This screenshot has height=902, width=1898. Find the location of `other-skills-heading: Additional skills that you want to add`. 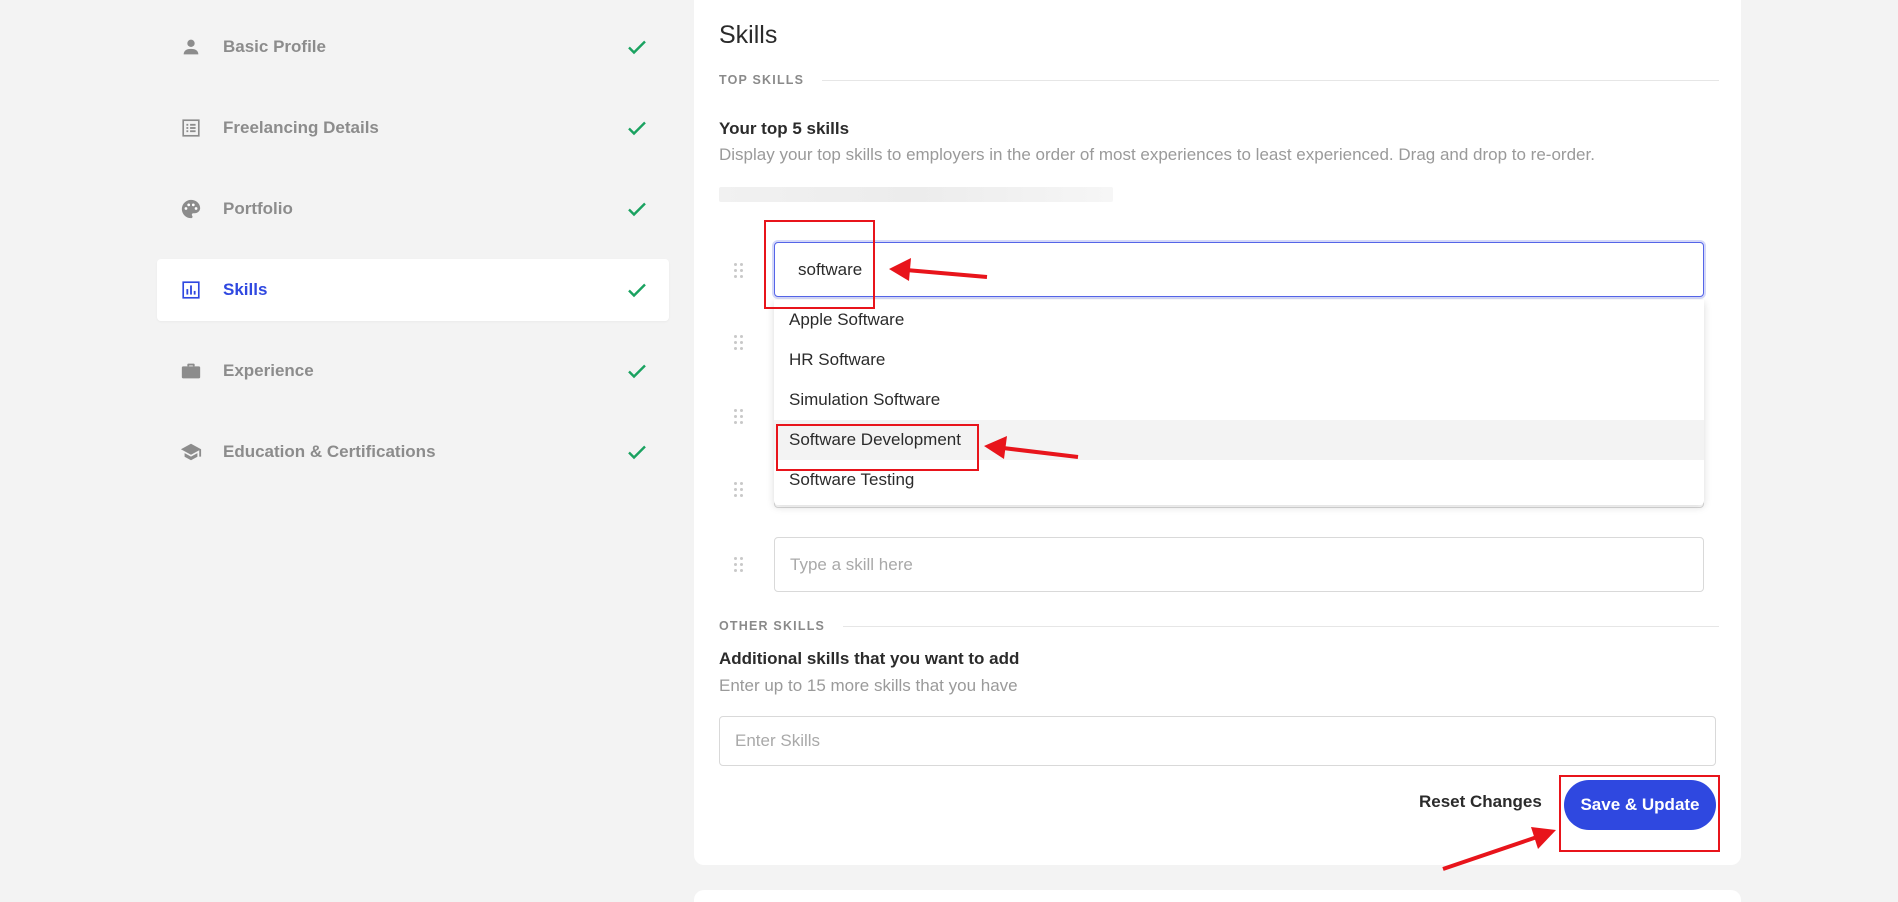

other-skills-heading: Additional skills that you want to add is located at coordinates (869, 658).